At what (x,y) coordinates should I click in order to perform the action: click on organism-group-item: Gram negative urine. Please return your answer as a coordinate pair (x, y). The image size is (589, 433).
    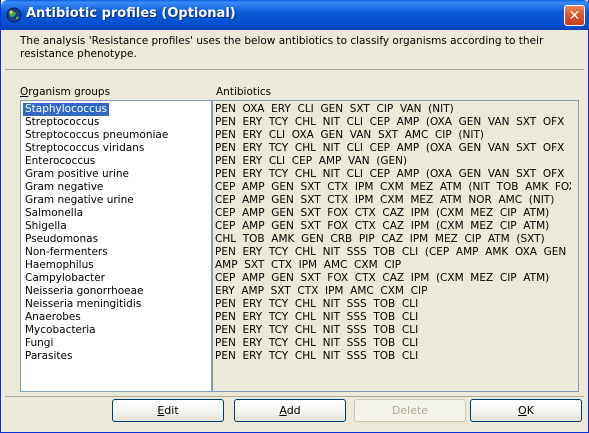
    Looking at the image, I should click on (79, 200).